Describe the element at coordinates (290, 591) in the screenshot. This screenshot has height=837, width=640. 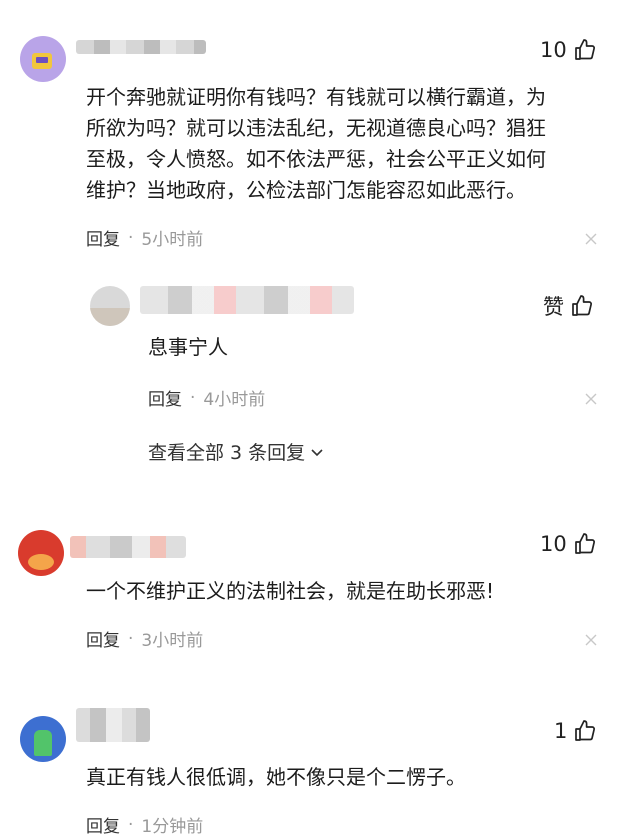
I see `comment-text: 一个不维护正义的法制社会，就是在助长邪恶!` at that location.